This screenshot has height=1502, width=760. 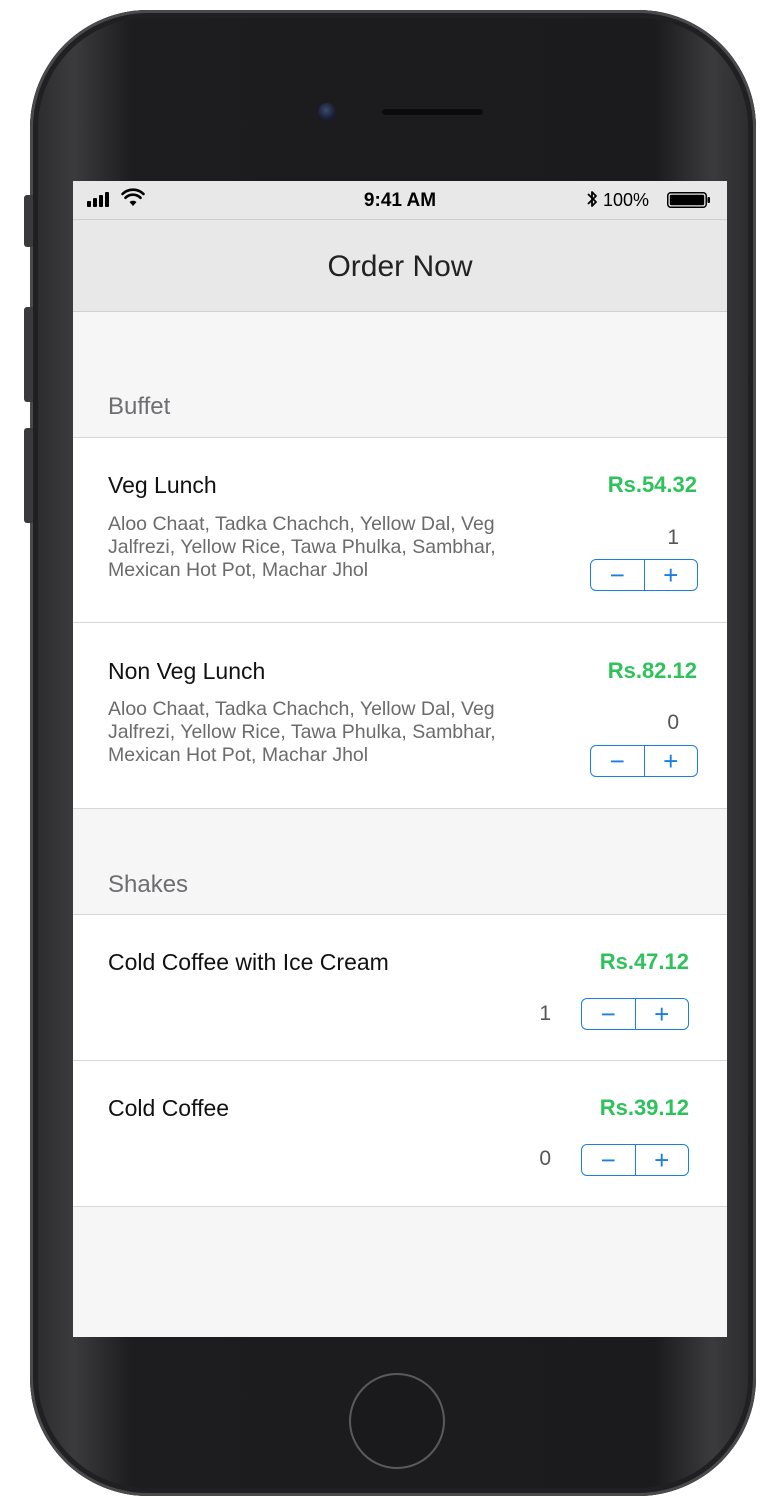 I want to click on navigation-bar: Order Now, so click(x=400, y=265).